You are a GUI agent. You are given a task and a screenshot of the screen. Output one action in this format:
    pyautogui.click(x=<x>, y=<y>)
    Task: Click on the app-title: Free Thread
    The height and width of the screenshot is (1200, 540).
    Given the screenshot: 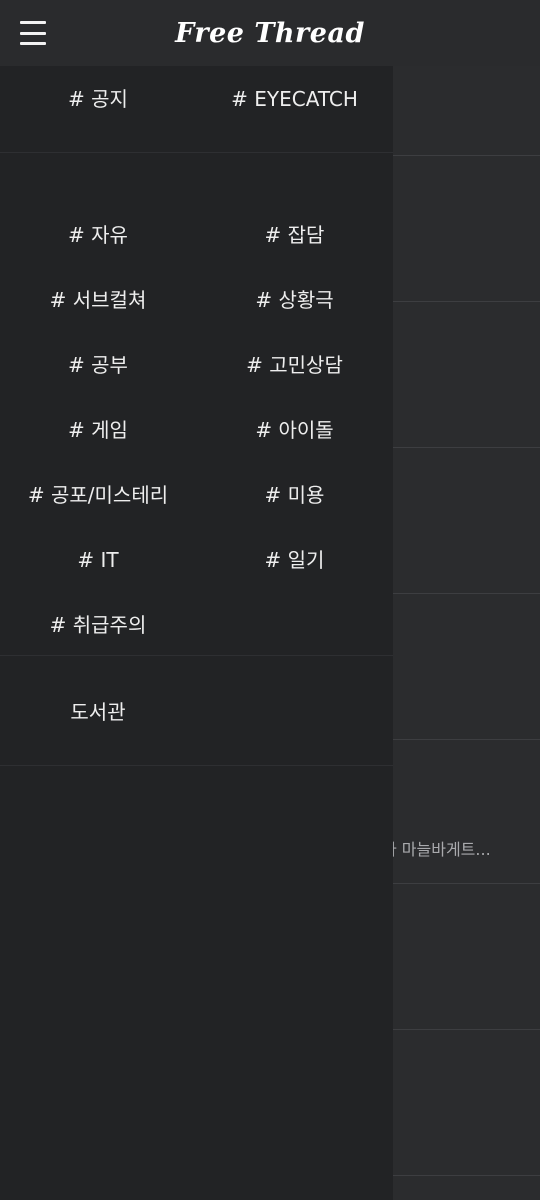 What is the action you would take?
    pyautogui.click(x=270, y=33)
    